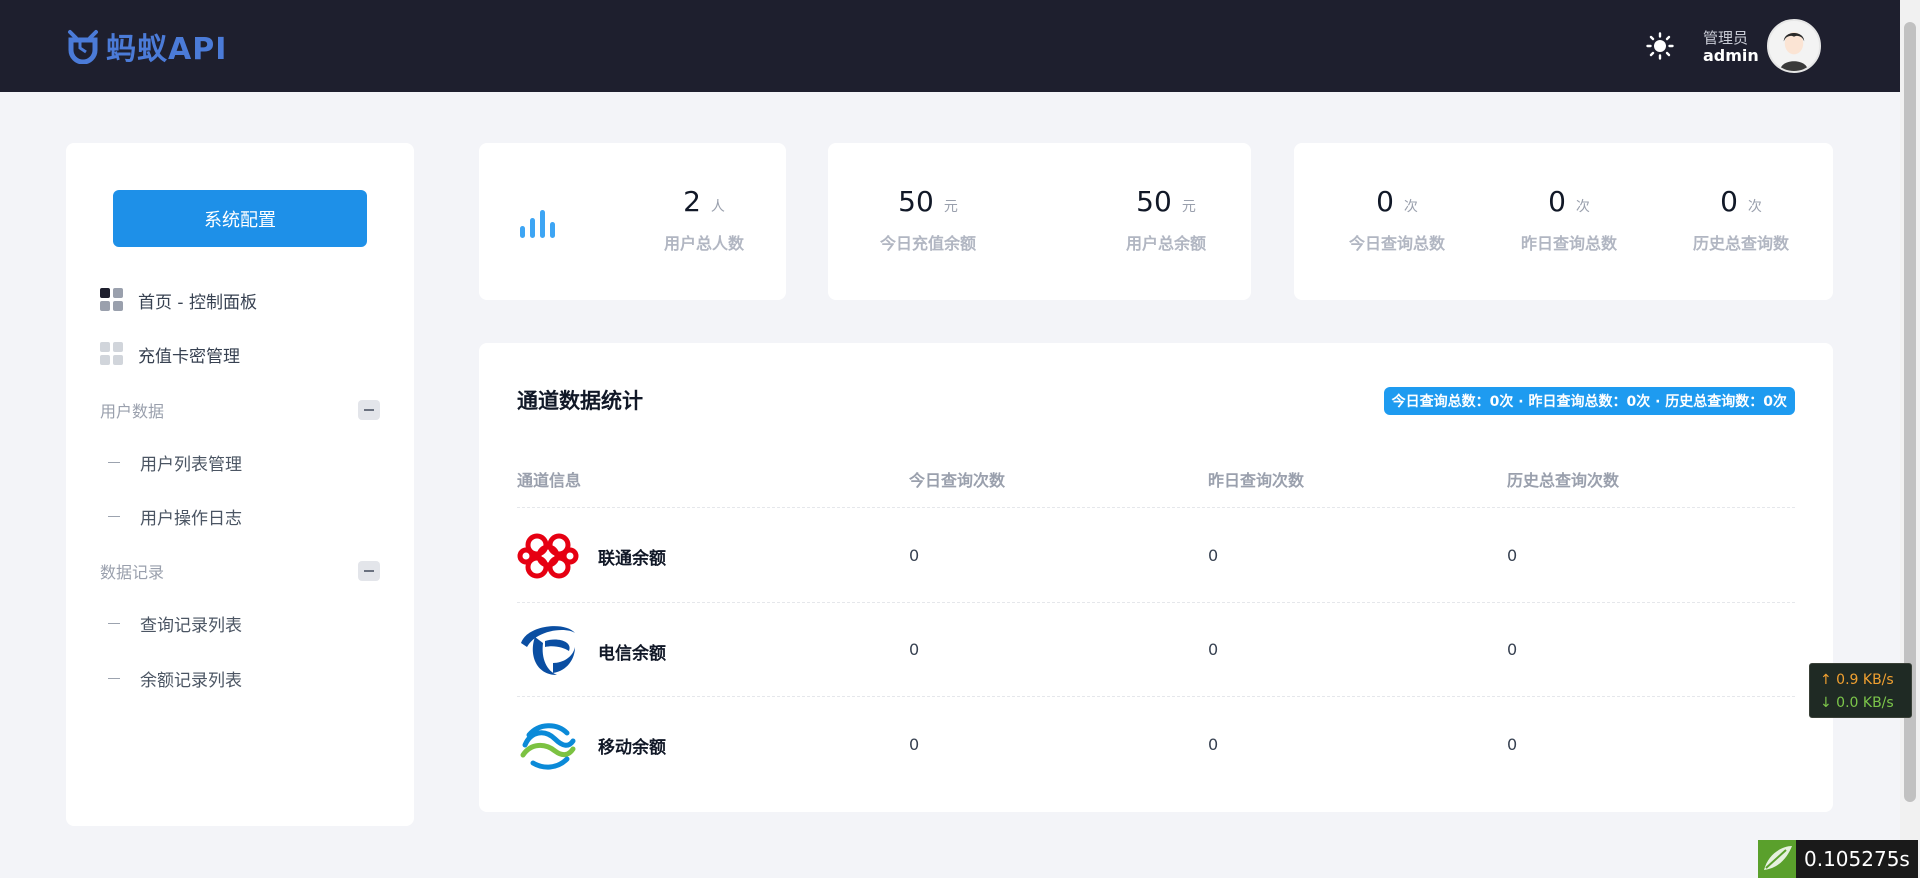  What do you see at coordinates (1569, 219) in the screenshot?
I see `stat-yesterday-queries: 0次 昨日查询总数` at bounding box center [1569, 219].